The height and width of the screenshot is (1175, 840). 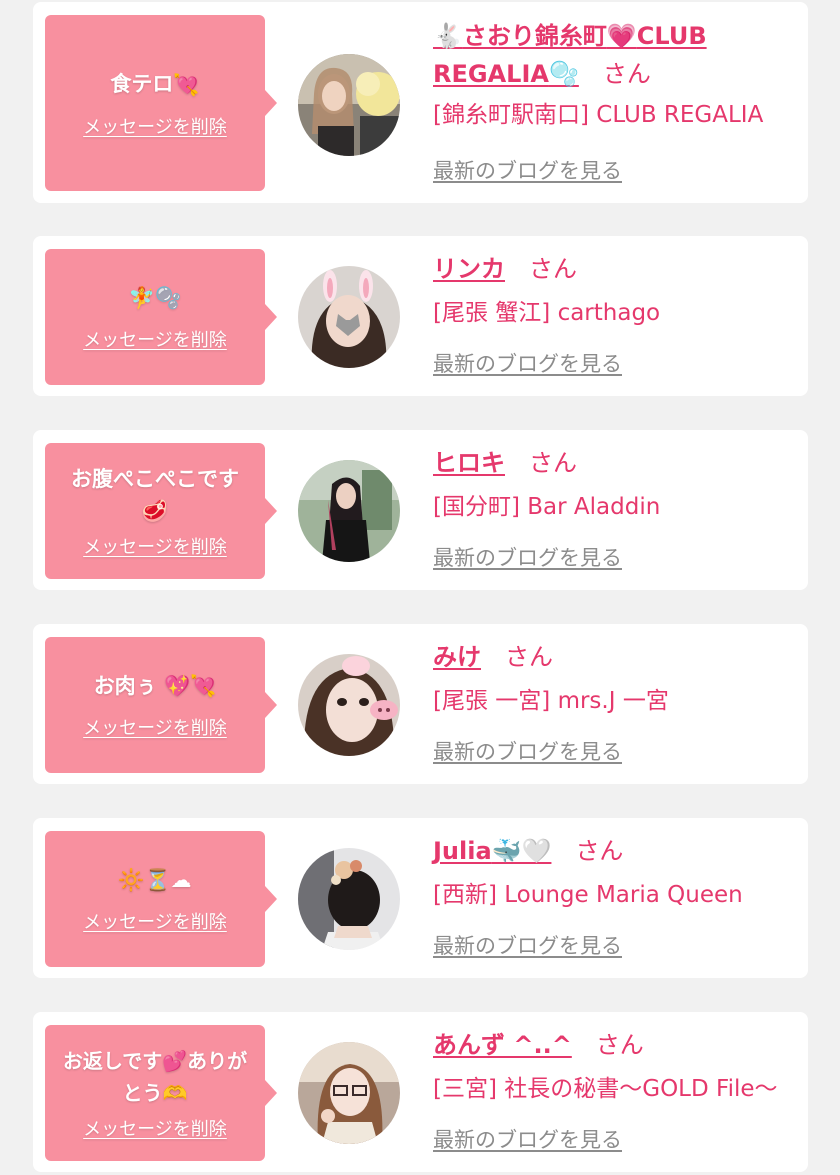 I want to click on shop-name: [国分町] Bar Aladdin, so click(x=547, y=507).